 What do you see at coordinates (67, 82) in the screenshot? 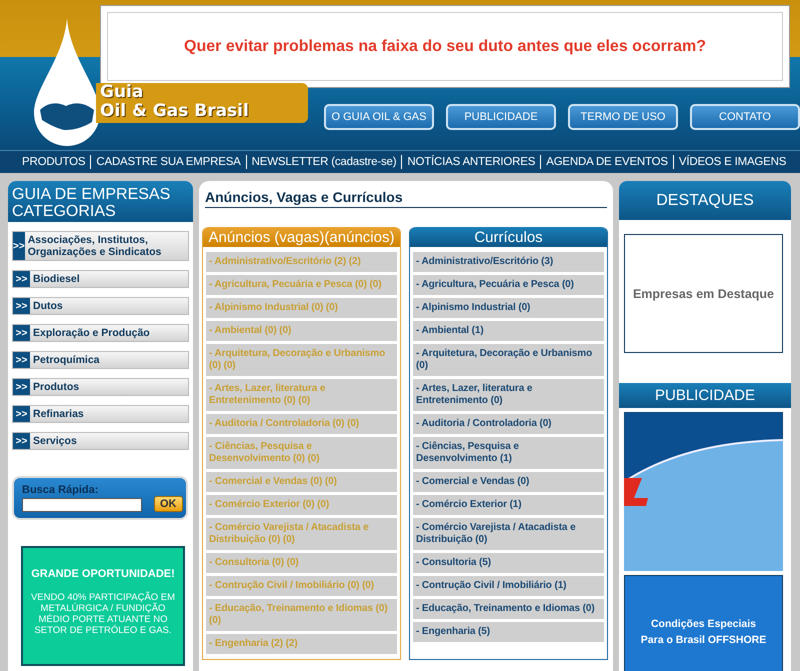
I see `oil-drop-handshake-icon` at bounding box center [67, 82].